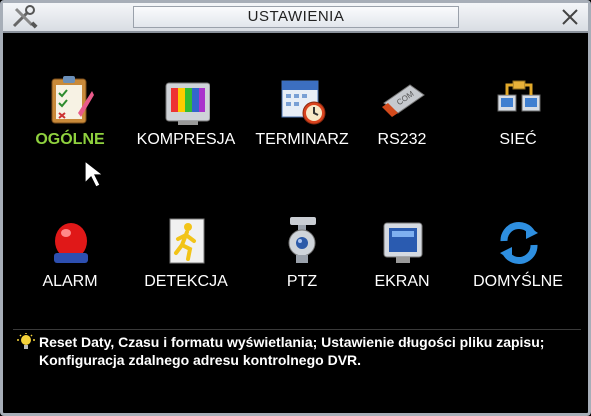 Image resolution: width=591 pixels, height=416 pixels. I want to click on general-settings-icon, so click(72, 100).